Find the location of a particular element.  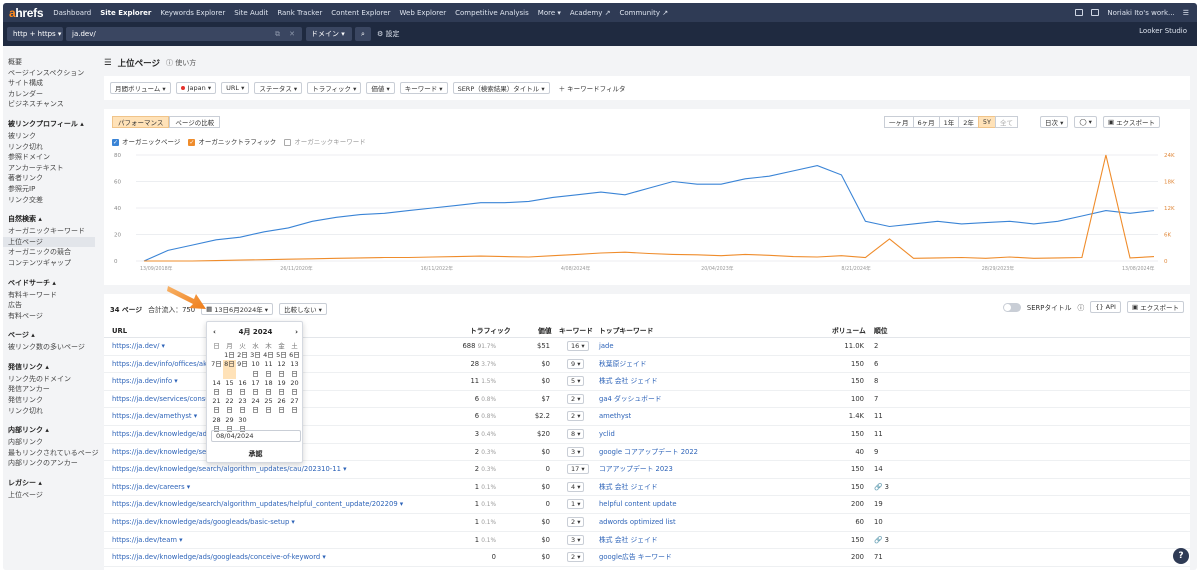

period-all: 全て is located at coordinates (1007, 122).